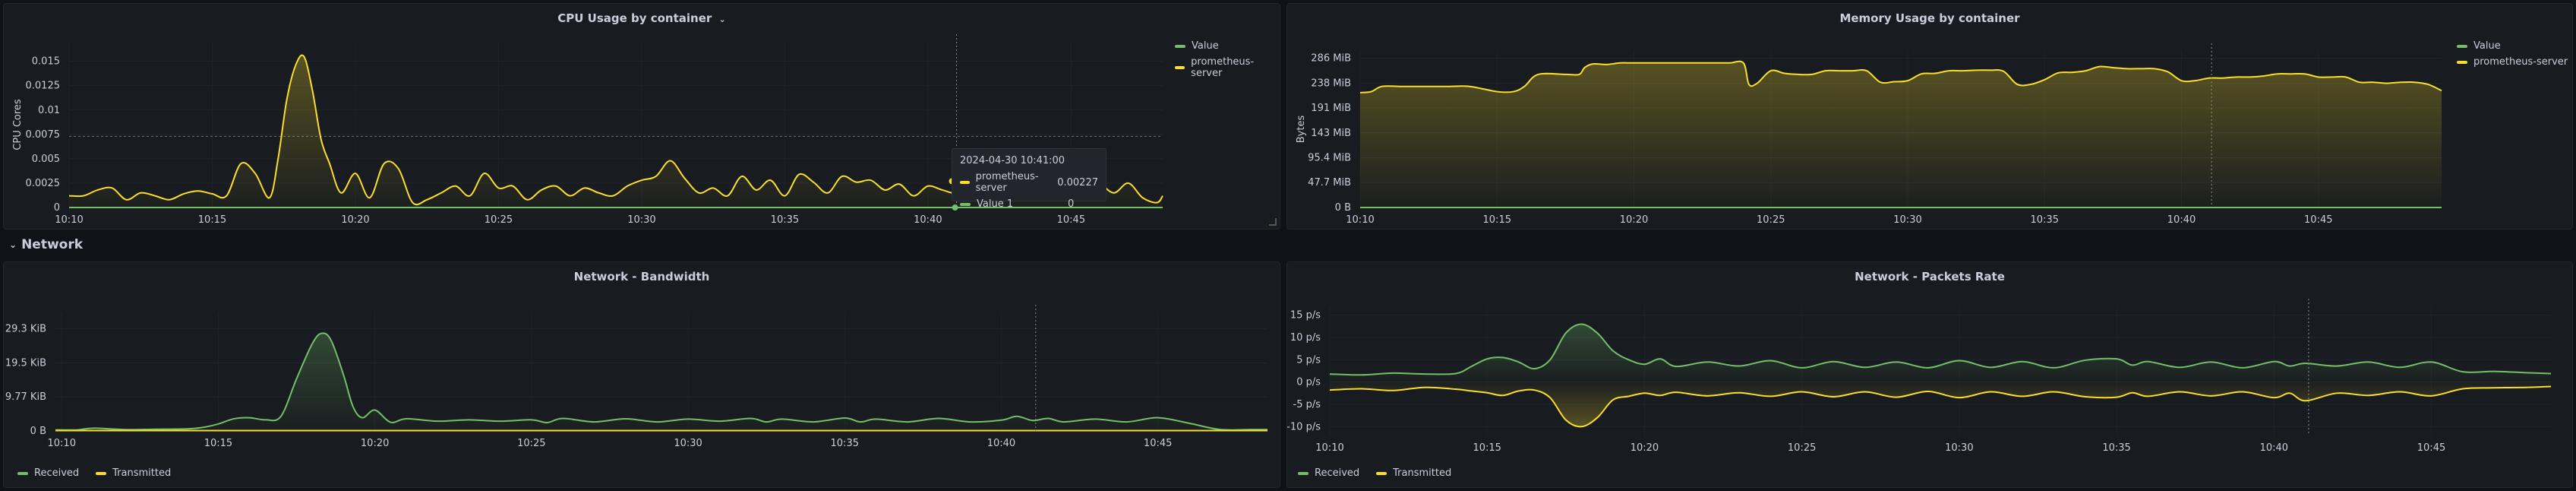 This screenshot has height=491, width=2576. Describe the element at coordinates (1331, 108) in the screenshot. I see `y-tick-label: 191 MiB` at that location.